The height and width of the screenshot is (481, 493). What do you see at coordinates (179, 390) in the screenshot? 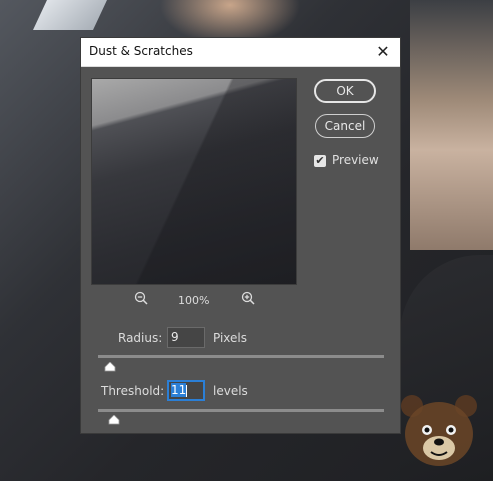
I see `threshold-value: 11` at bounding box center [179, 390].